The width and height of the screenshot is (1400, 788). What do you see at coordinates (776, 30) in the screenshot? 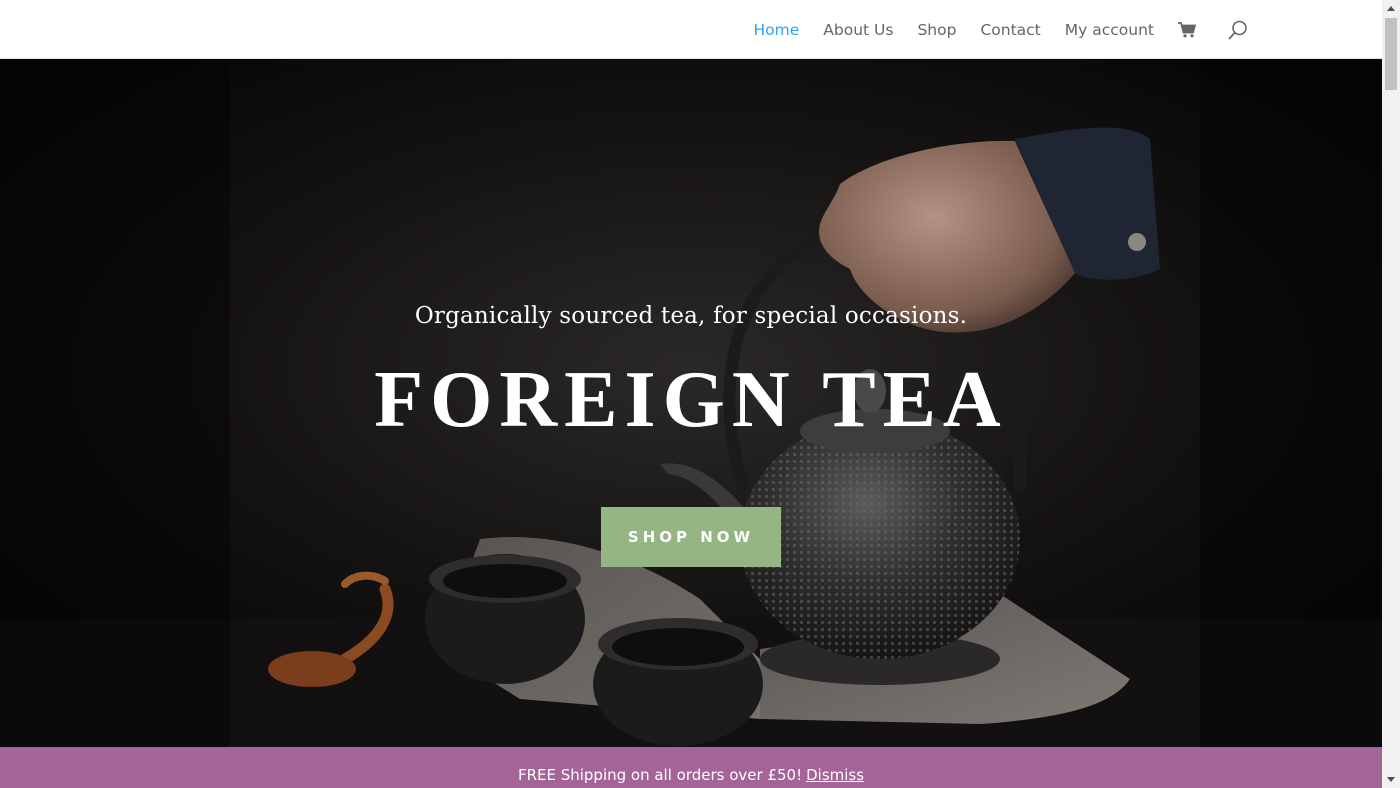
I see `nav-item-home: Home` at bounding box center [776, 30].